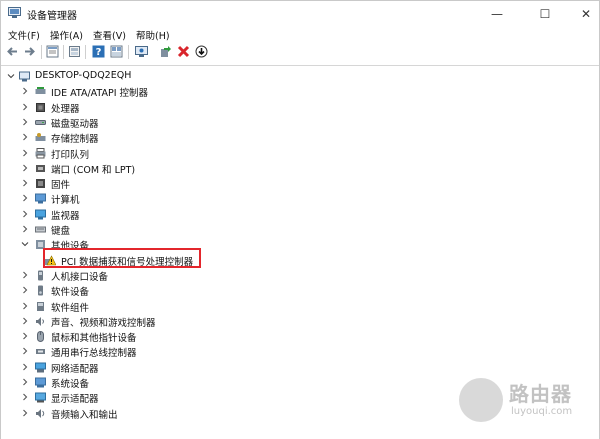 The width and height of the screenshot is (600, 439). Describe the element at coordinates (116, 51) in the screenshot. I see `view-icon` at that location.